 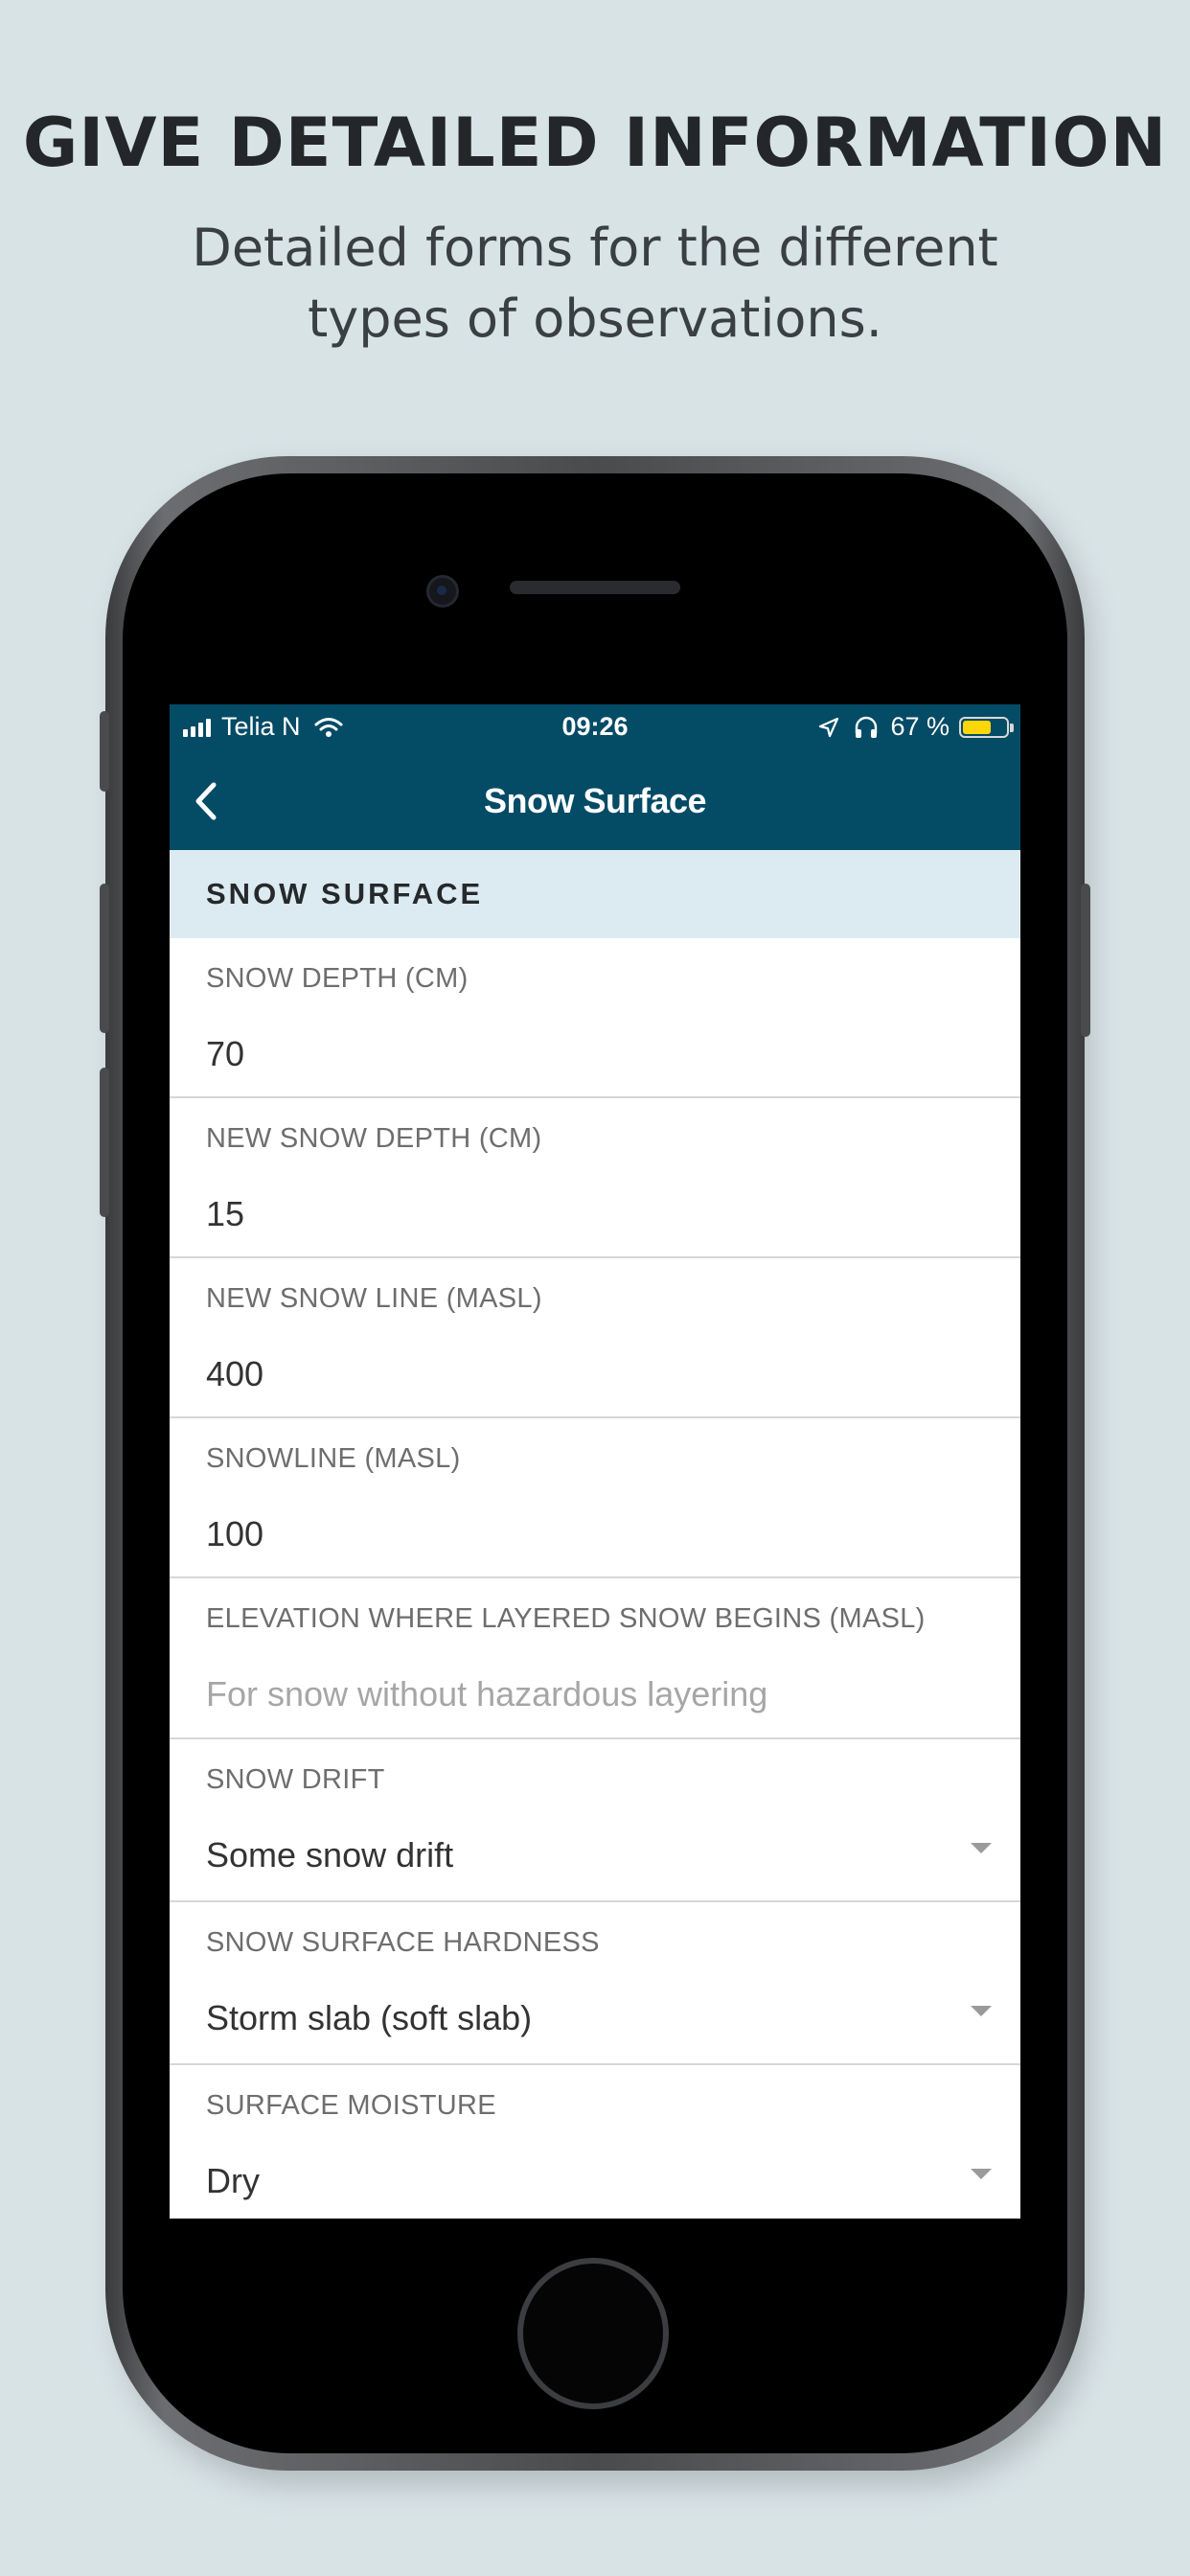 What do you see at coordinates (977, 727) in the screenshot?
I see `battery-fill` at bounding box center [977, 727].